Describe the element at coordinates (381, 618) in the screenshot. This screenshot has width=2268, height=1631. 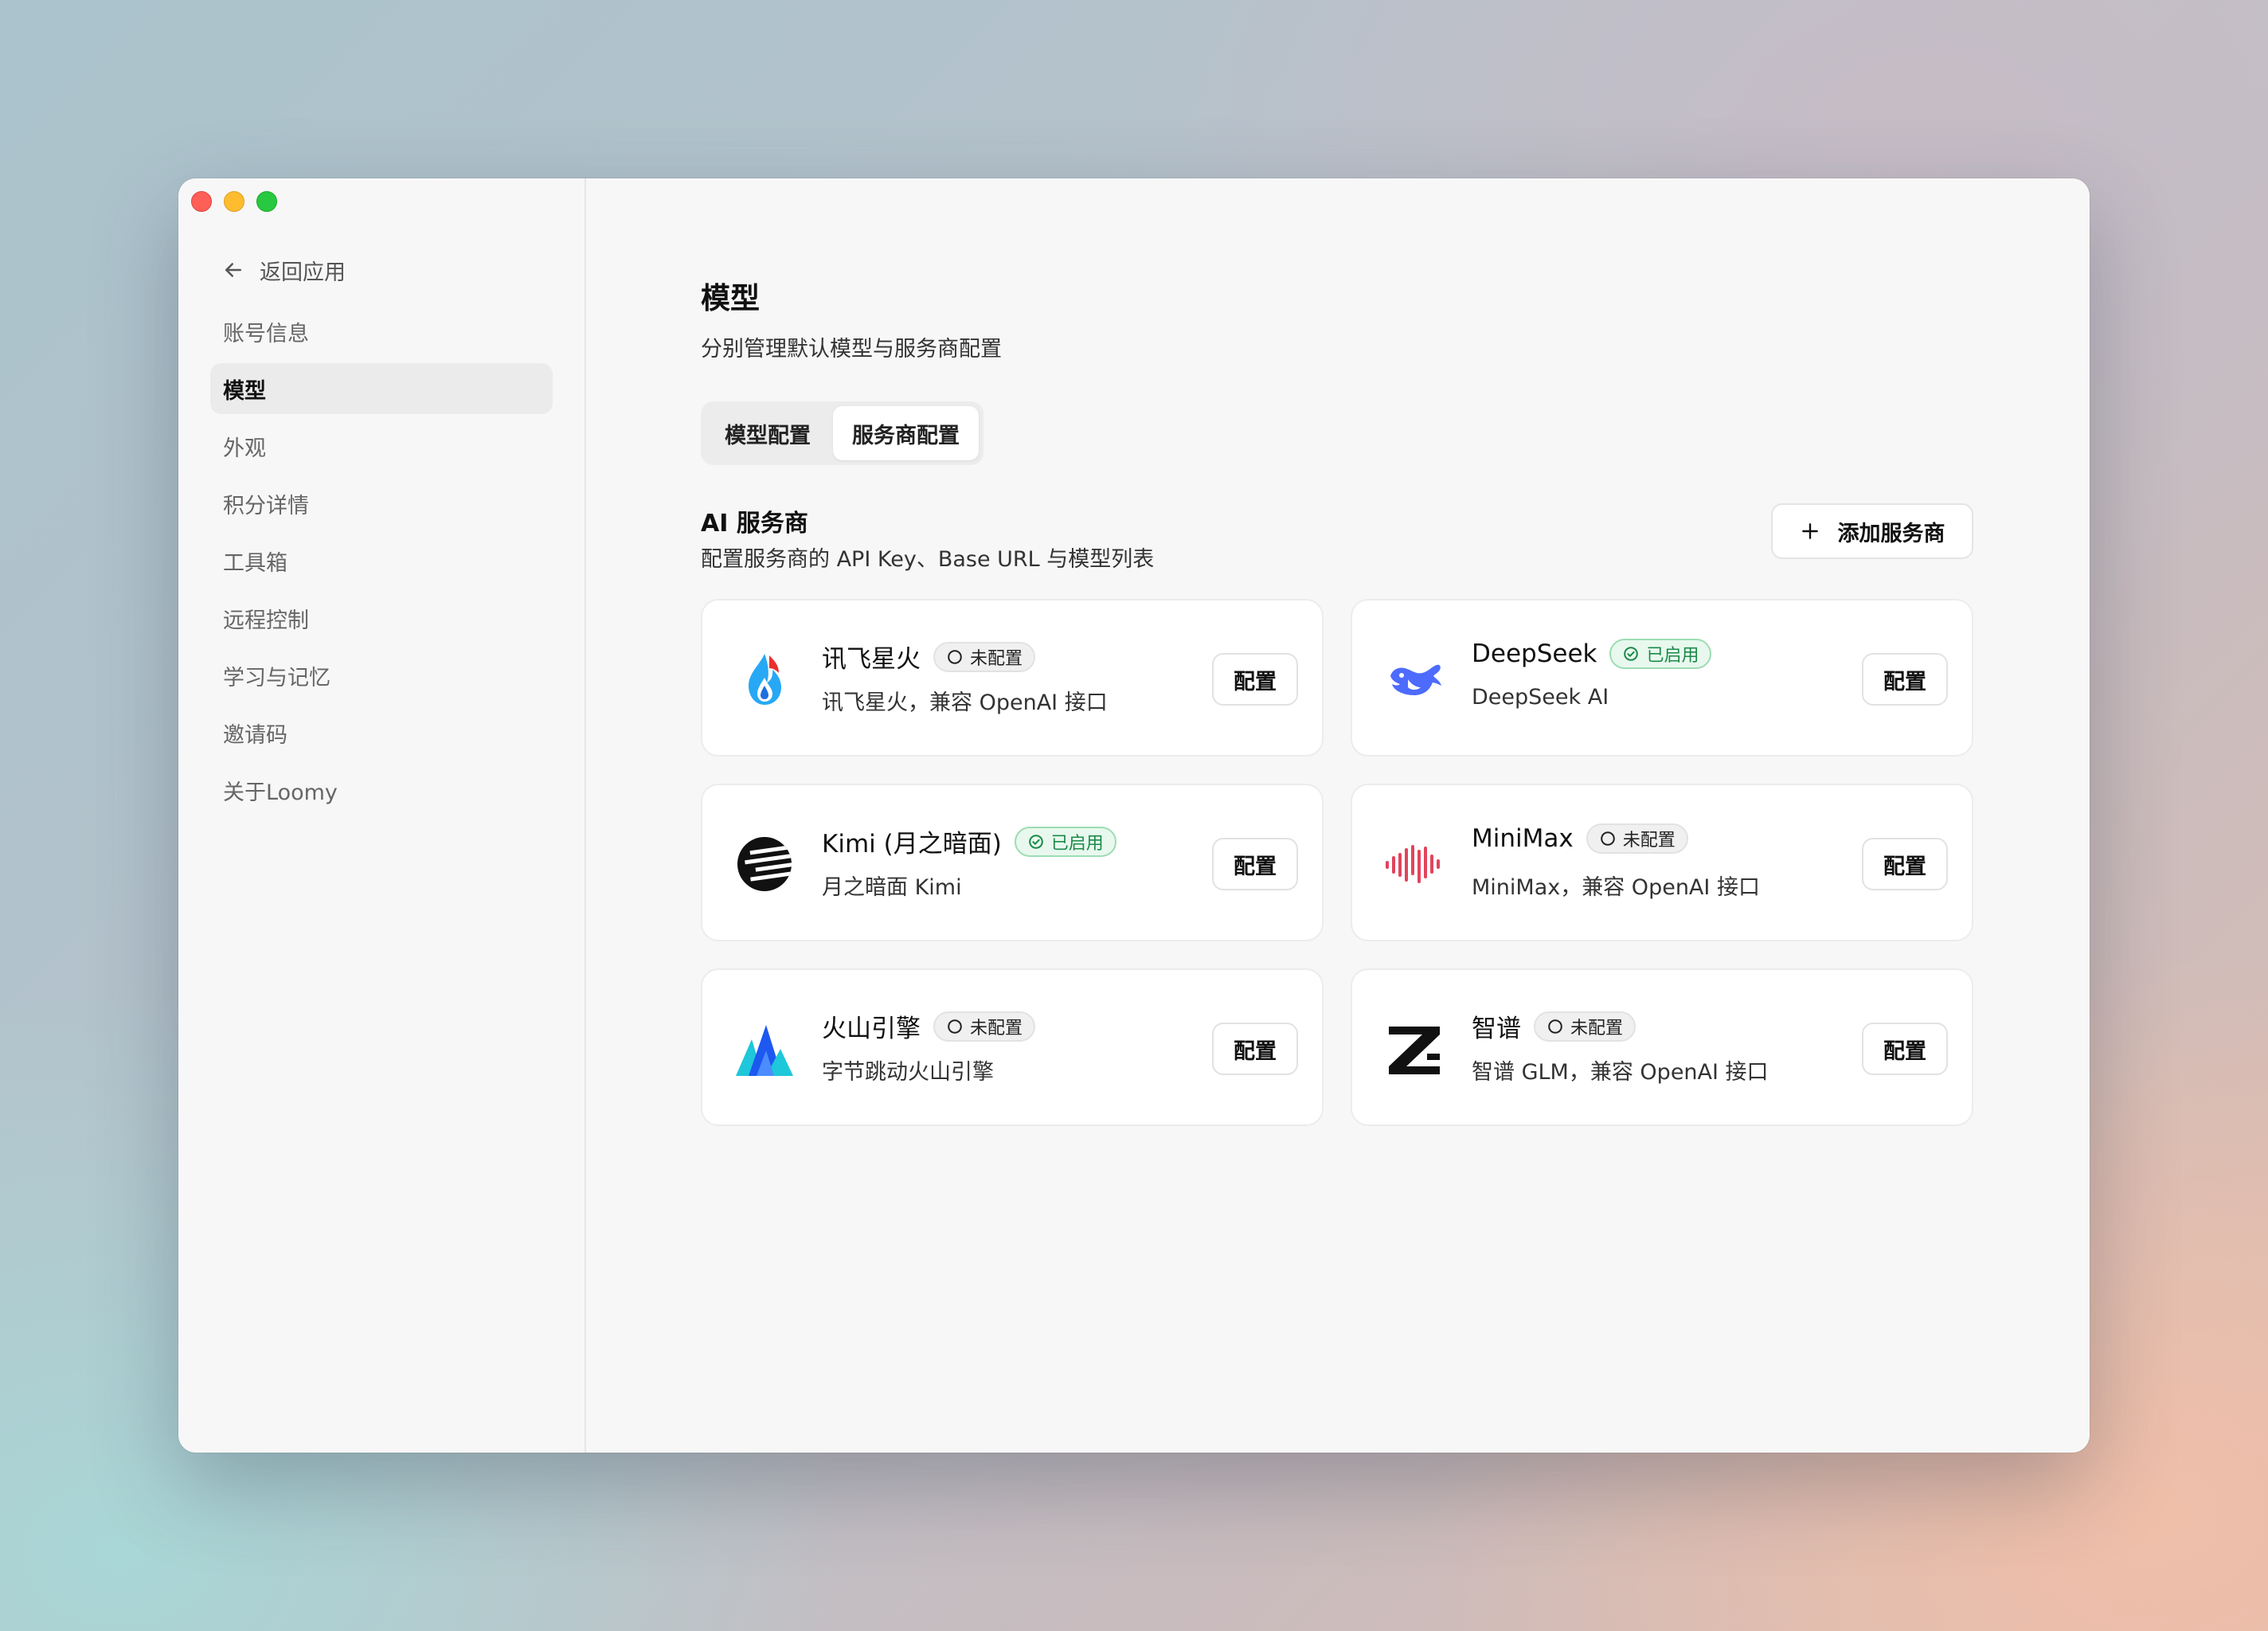
I see `sidebar-item-remote-control: 远程控制` at that location.